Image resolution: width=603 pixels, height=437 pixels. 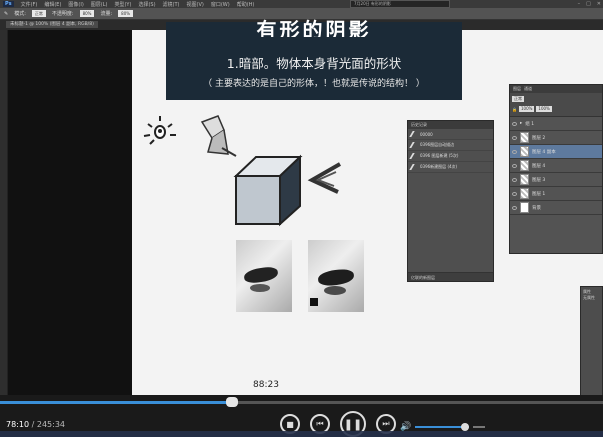 I want to click on layers-controls: 正常 🔒 100% 100%, so click(x=556, y=105).